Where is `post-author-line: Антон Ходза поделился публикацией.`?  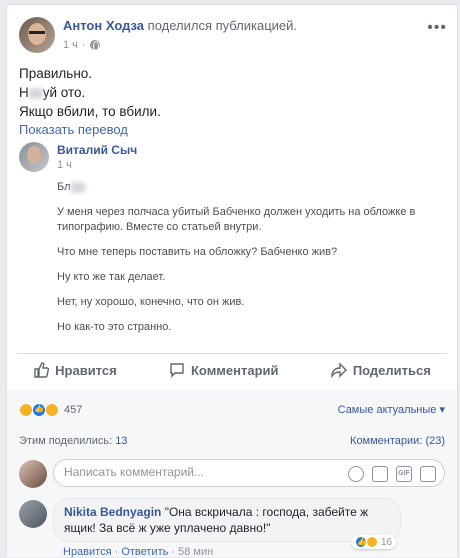
post-author-line: Антон Ходза поделился публикацией. is located at coordinates (180, 25).